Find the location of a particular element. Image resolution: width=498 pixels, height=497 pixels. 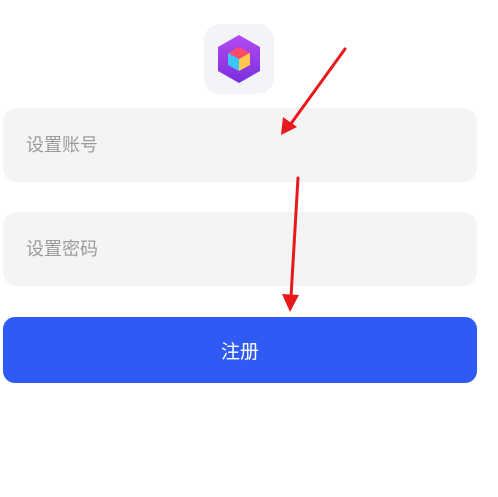

password-input is located at coordinates (240, 249).